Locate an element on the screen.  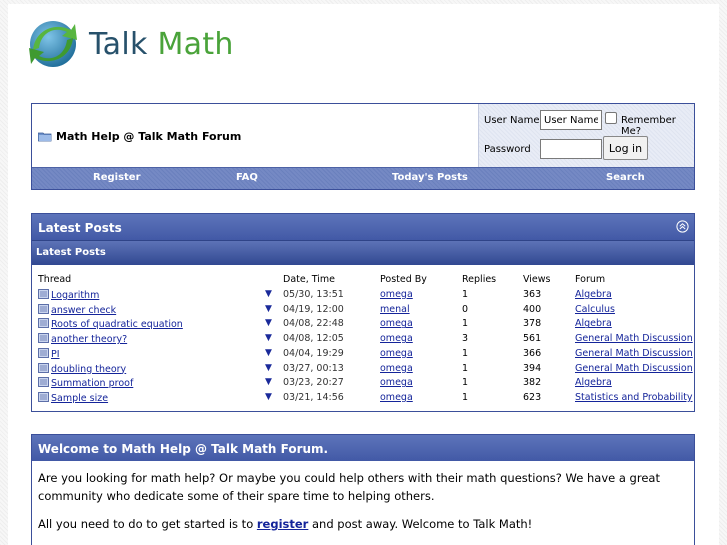
site-logo: Talk Math is located at coordinates (129, 44).